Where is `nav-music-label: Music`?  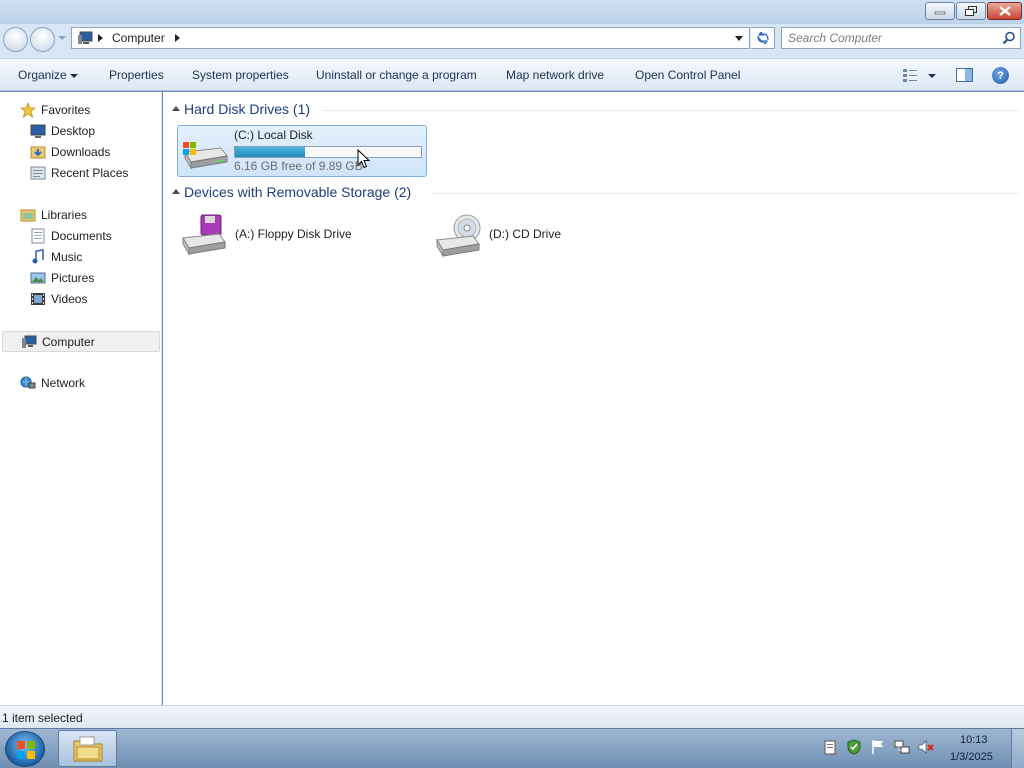
nav-music-label: Music is located at coordinates (67, 257).